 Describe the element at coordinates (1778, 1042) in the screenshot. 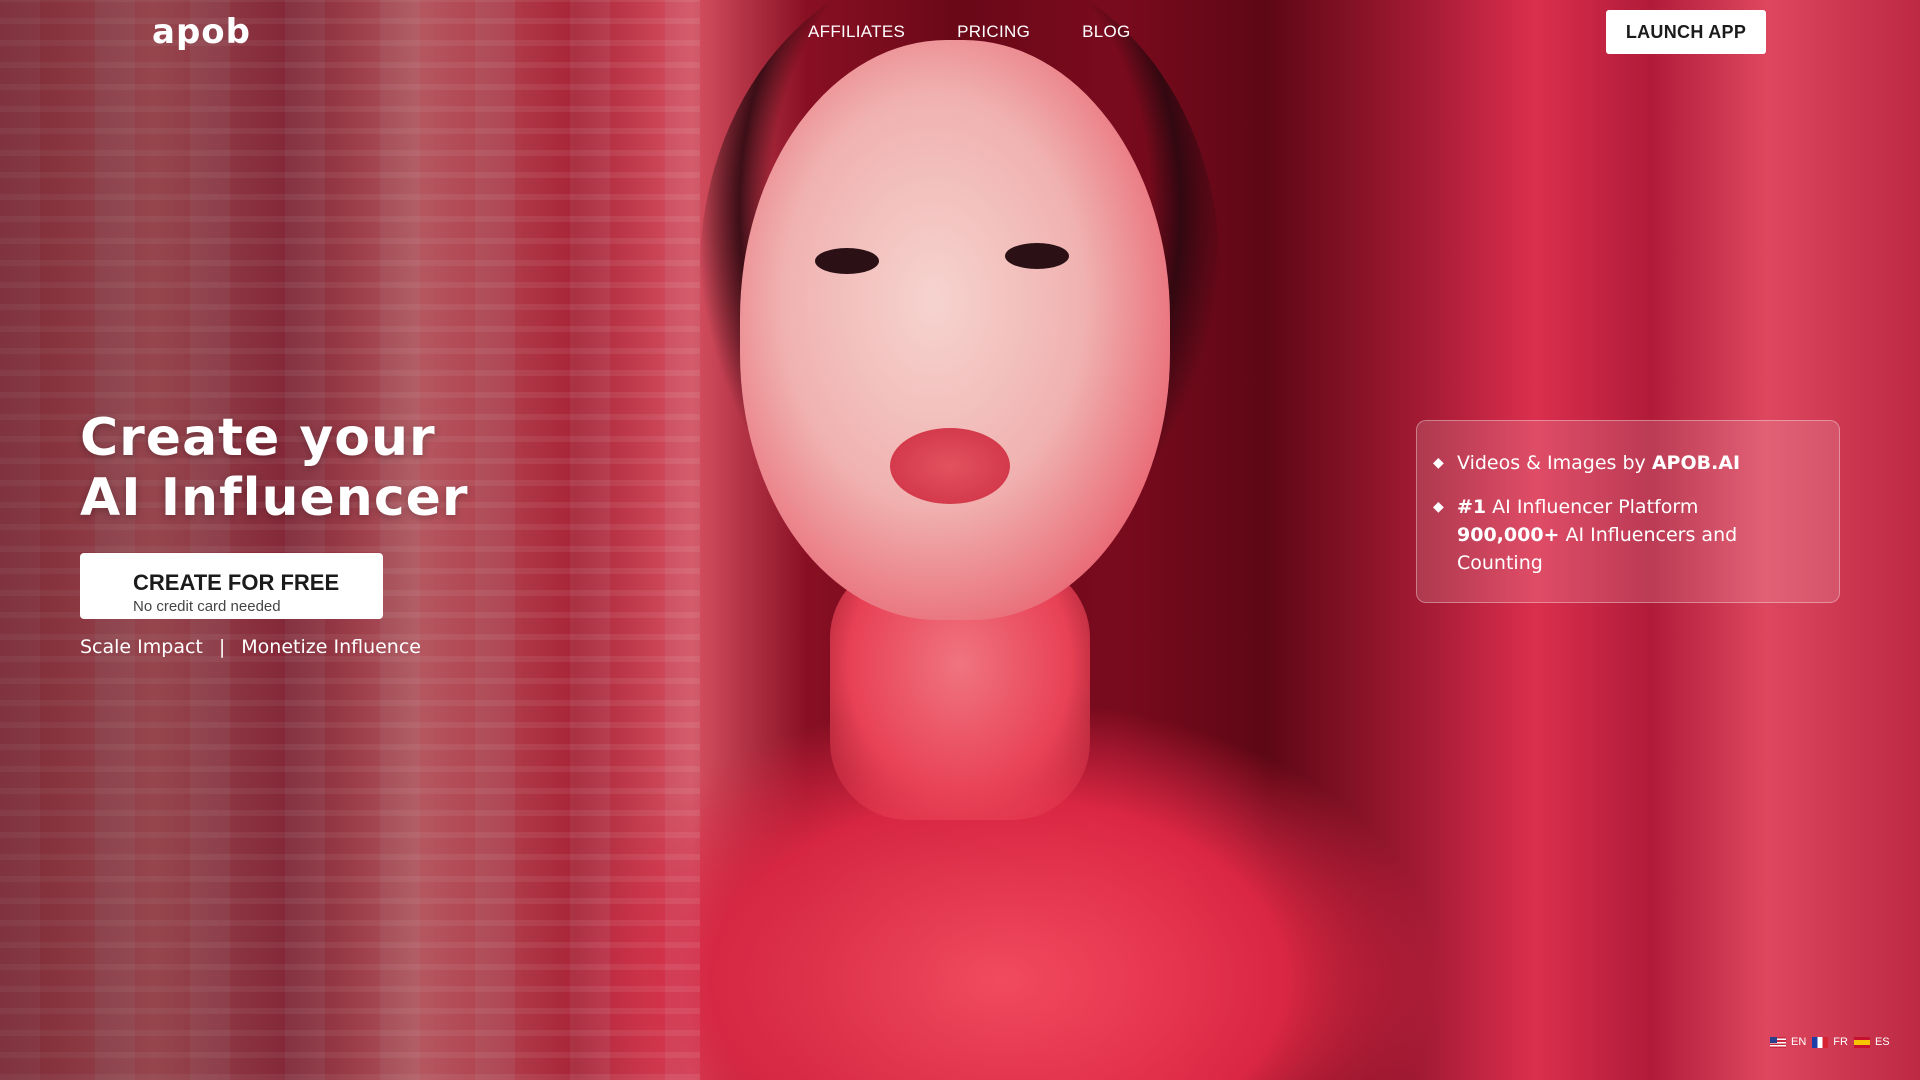

I see `us-flag-icon` at that location.